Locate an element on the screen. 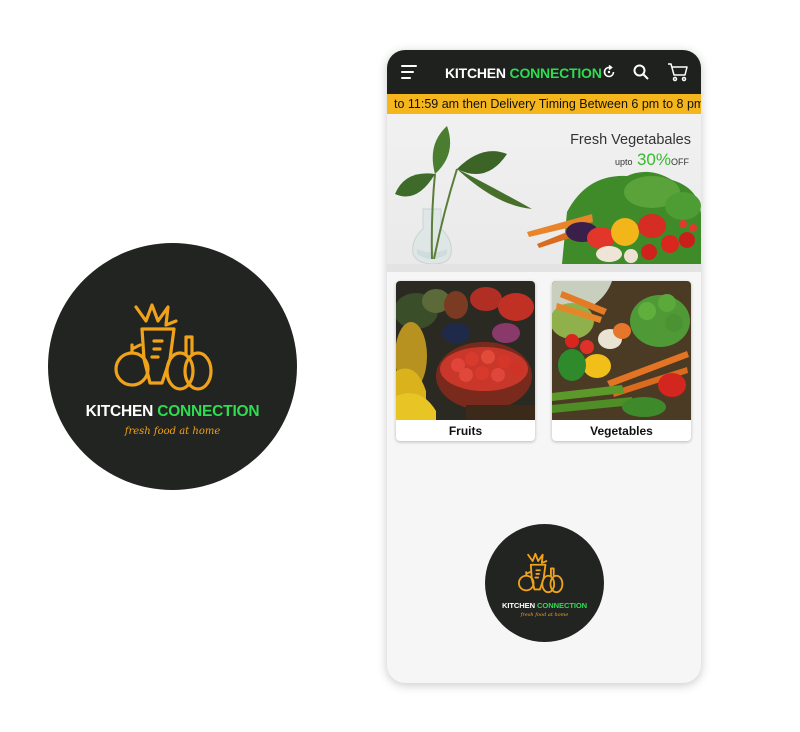 Image resolution: width=800 pixels, height=732 pixels. search-icon is located at coordinates (641, 72).